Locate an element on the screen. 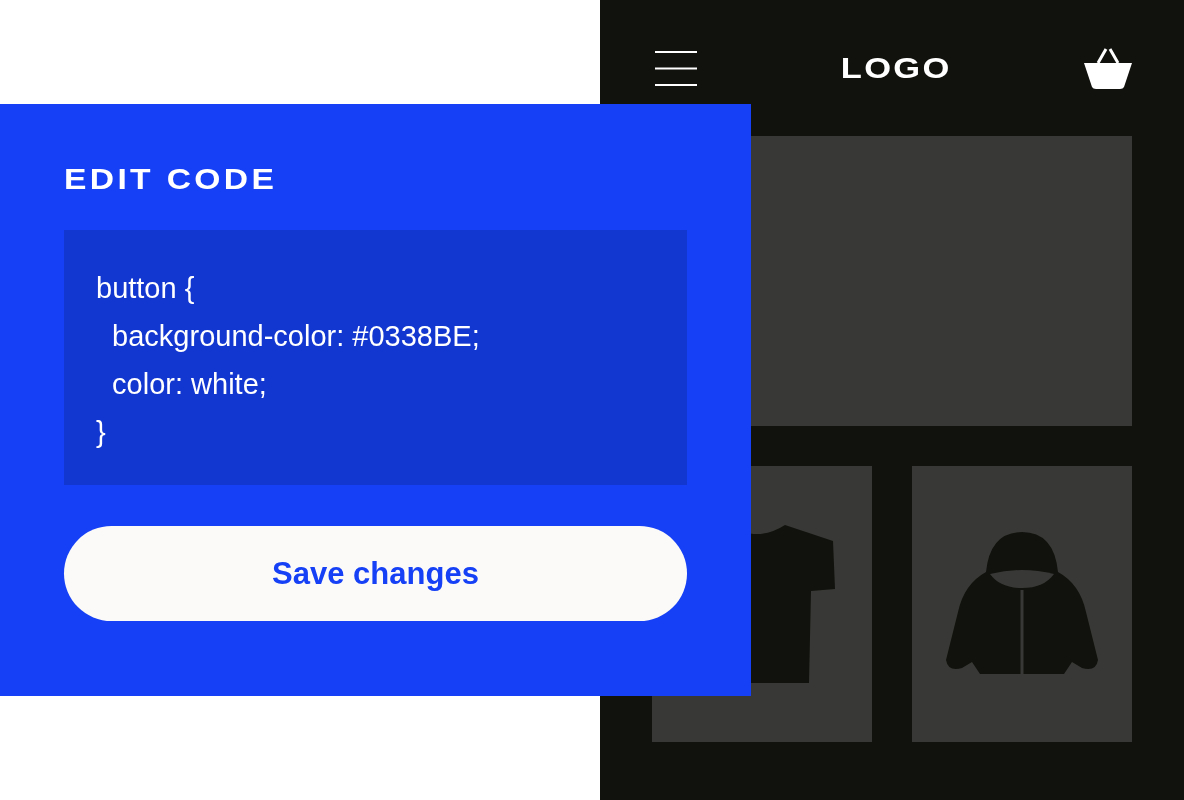 Image resolution: width=1184 pixels, height=800 pixels. menu-icon is located at coordinates (676, 68).